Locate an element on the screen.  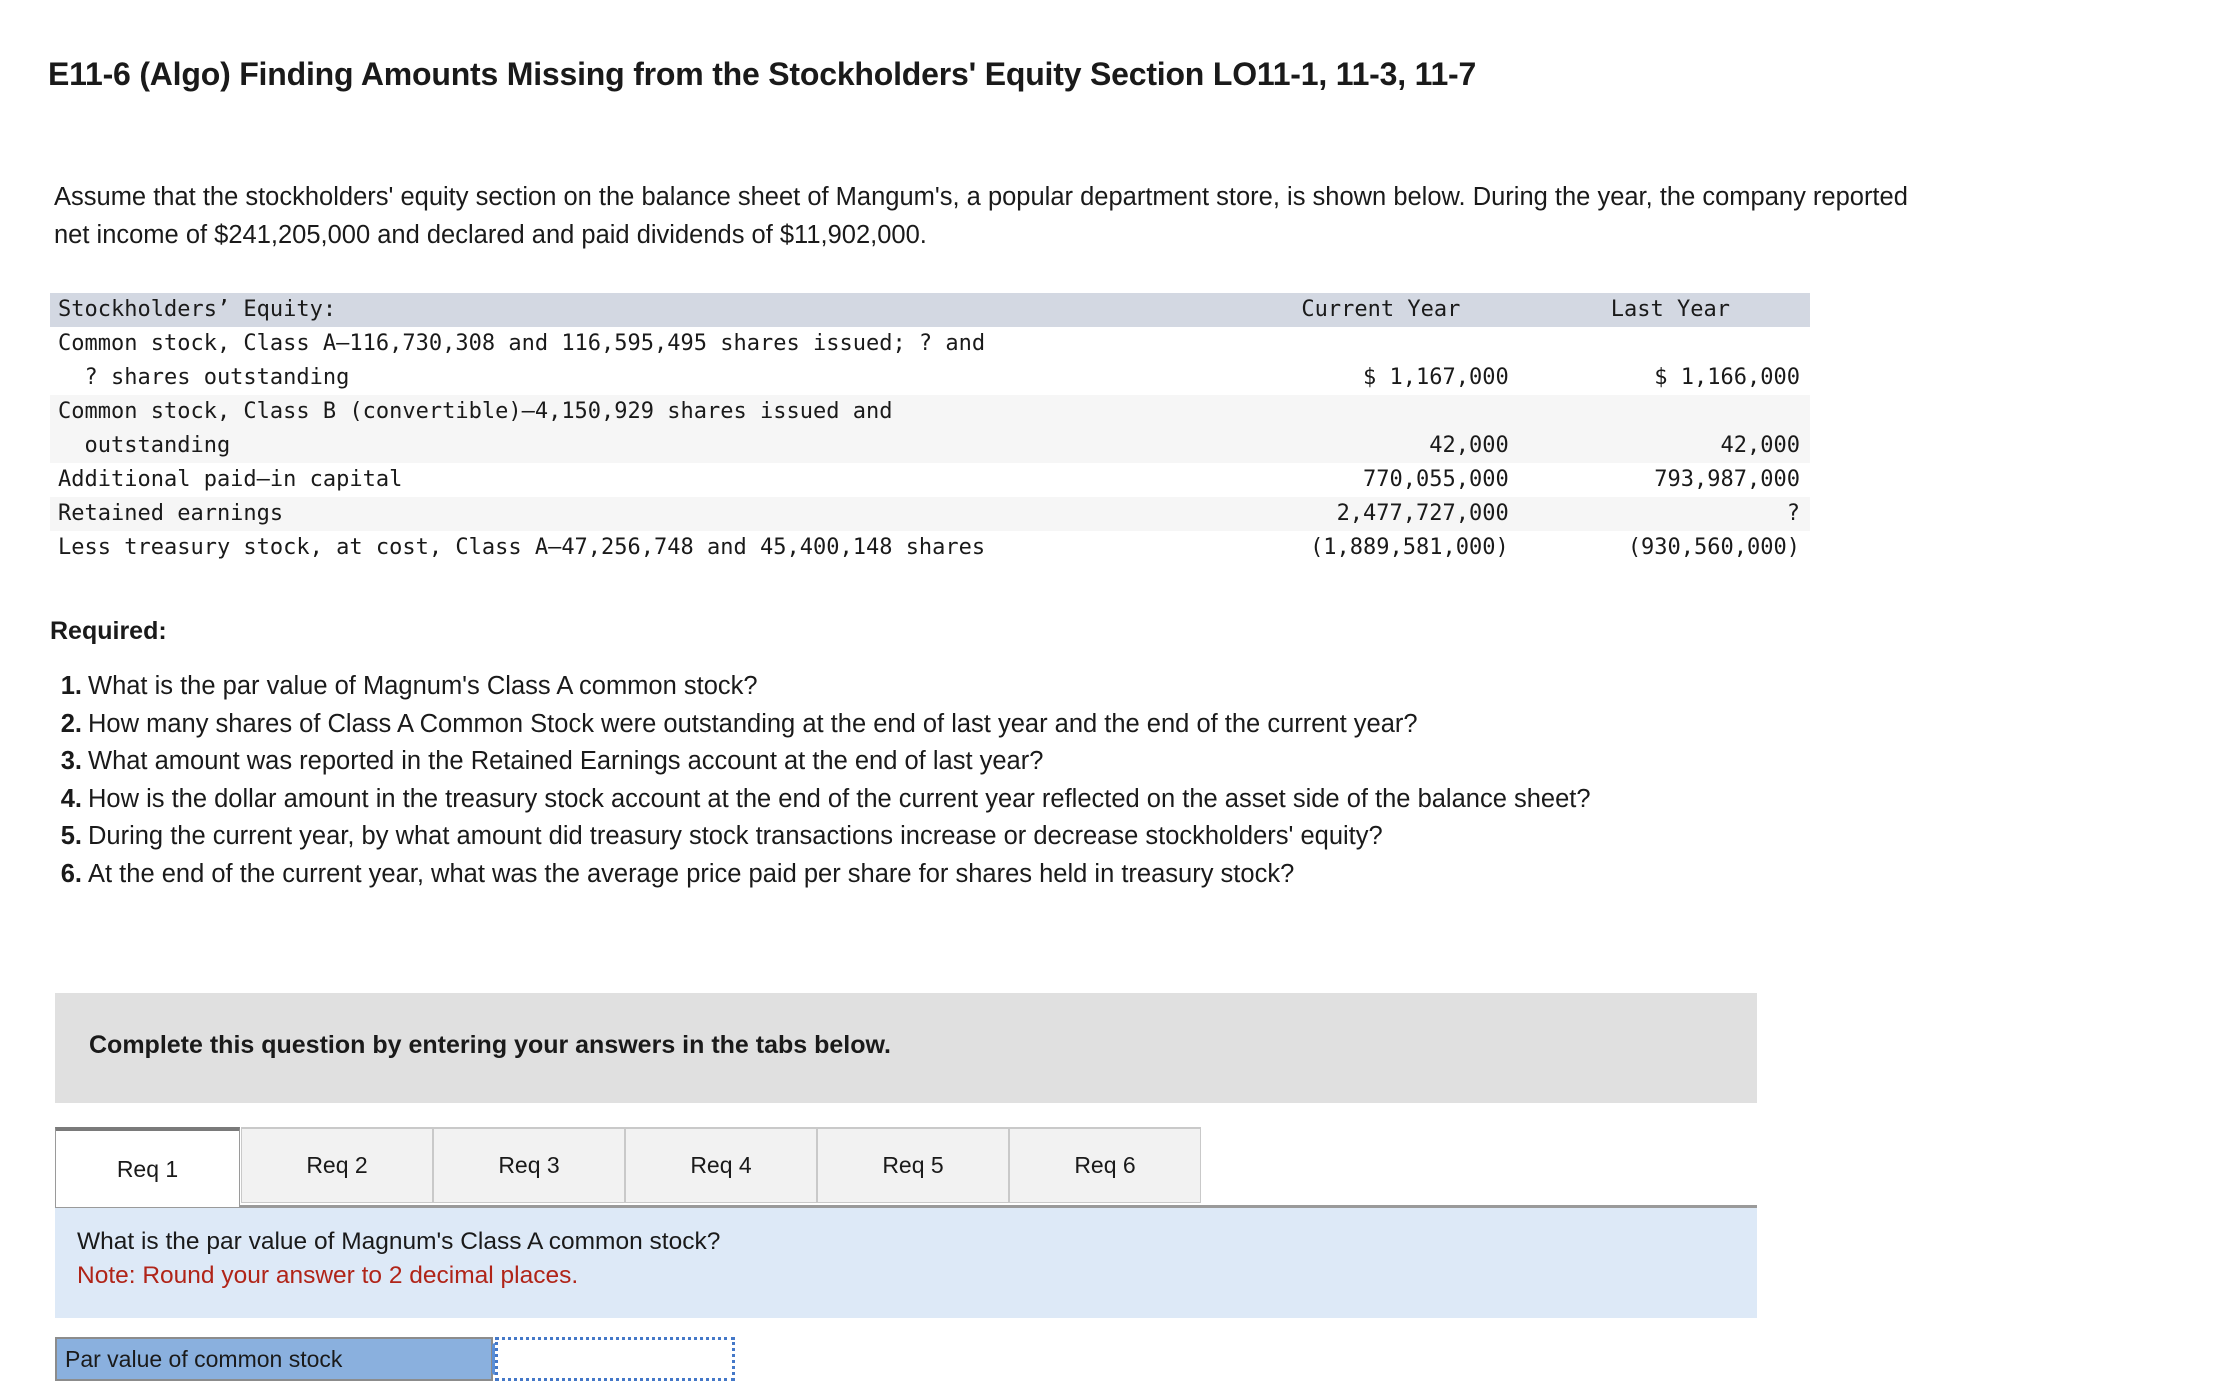
row-label-line2: ? shares outstanding is located at coordinates (204, 377).